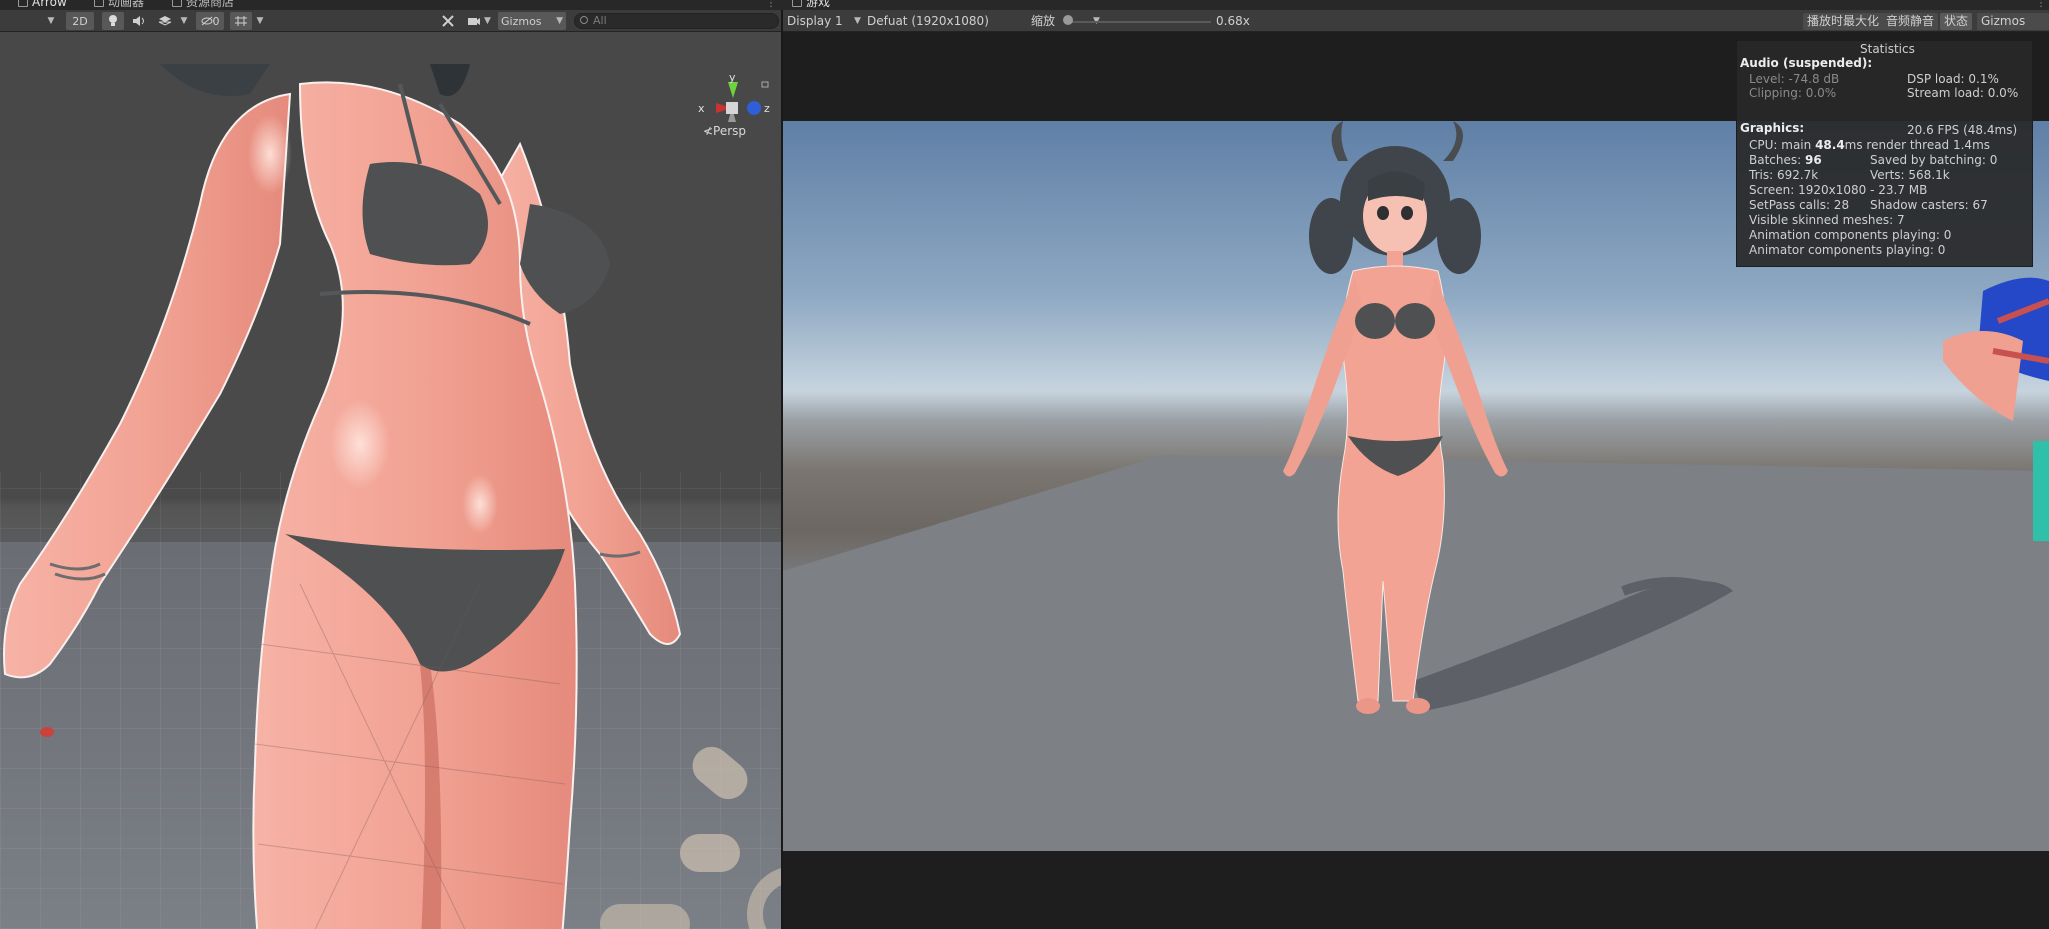  I want to click on display-label: Display 1, so click(815, 21).